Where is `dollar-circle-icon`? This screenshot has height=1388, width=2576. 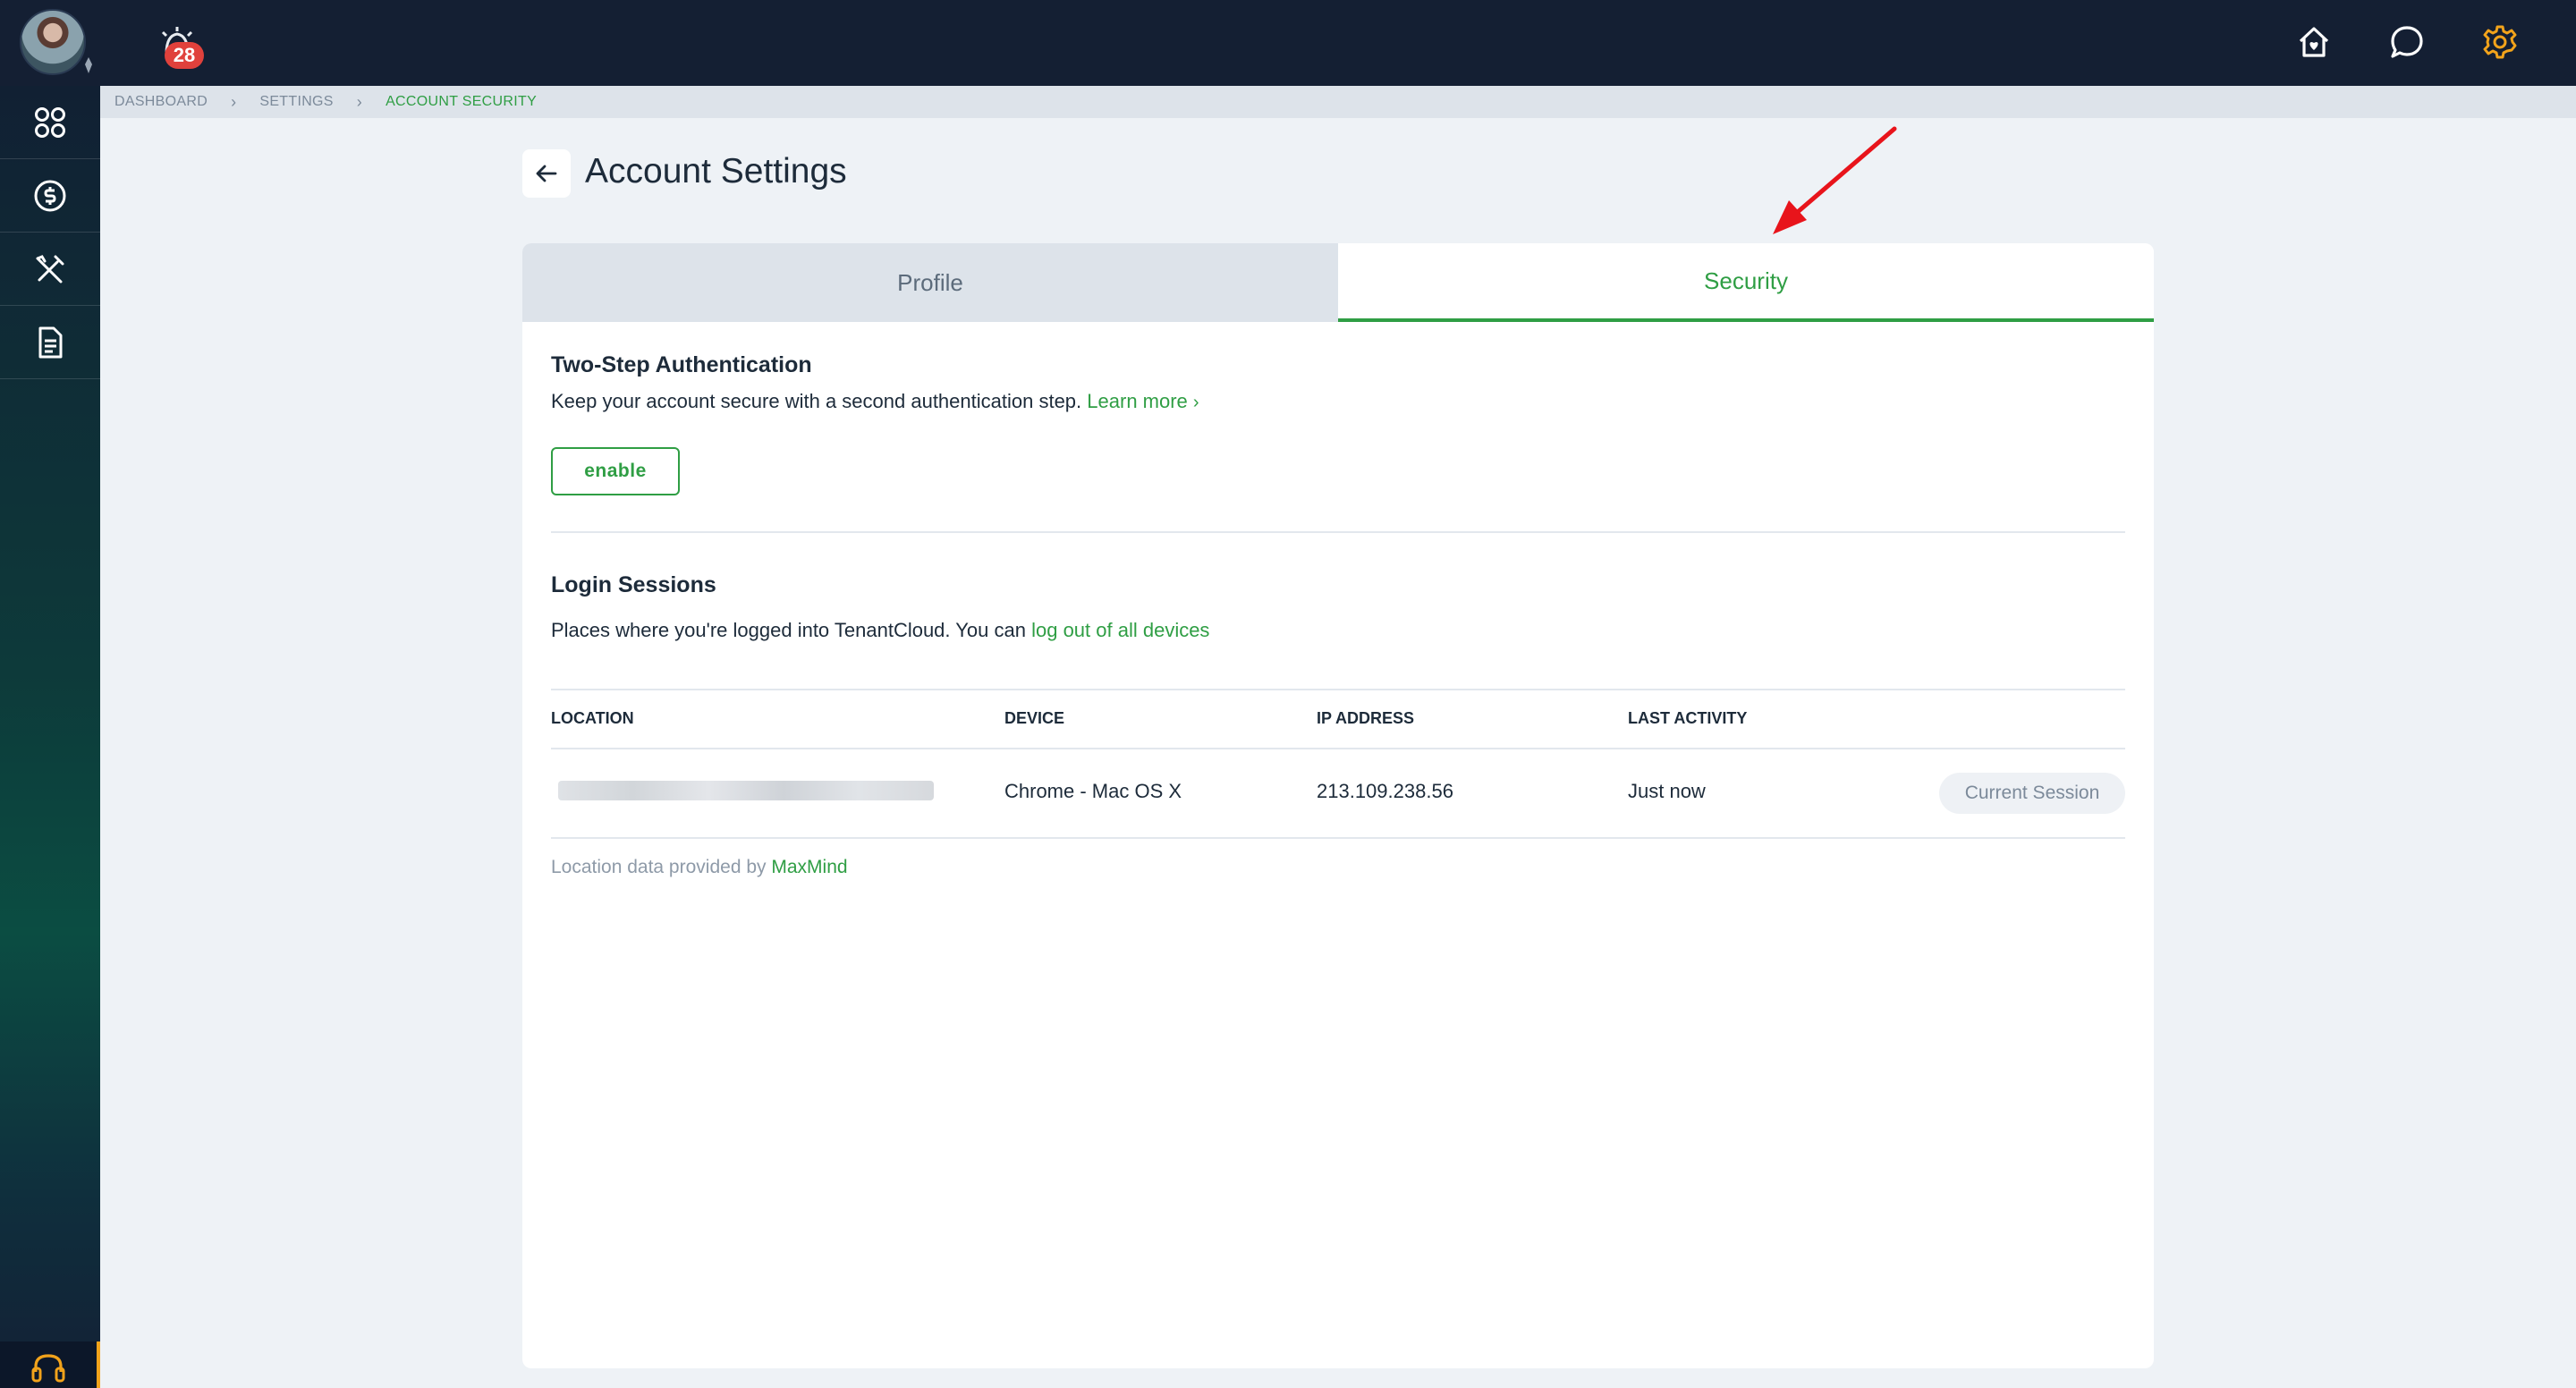 dollar-circle-icon is located at coordinates (50, 196).